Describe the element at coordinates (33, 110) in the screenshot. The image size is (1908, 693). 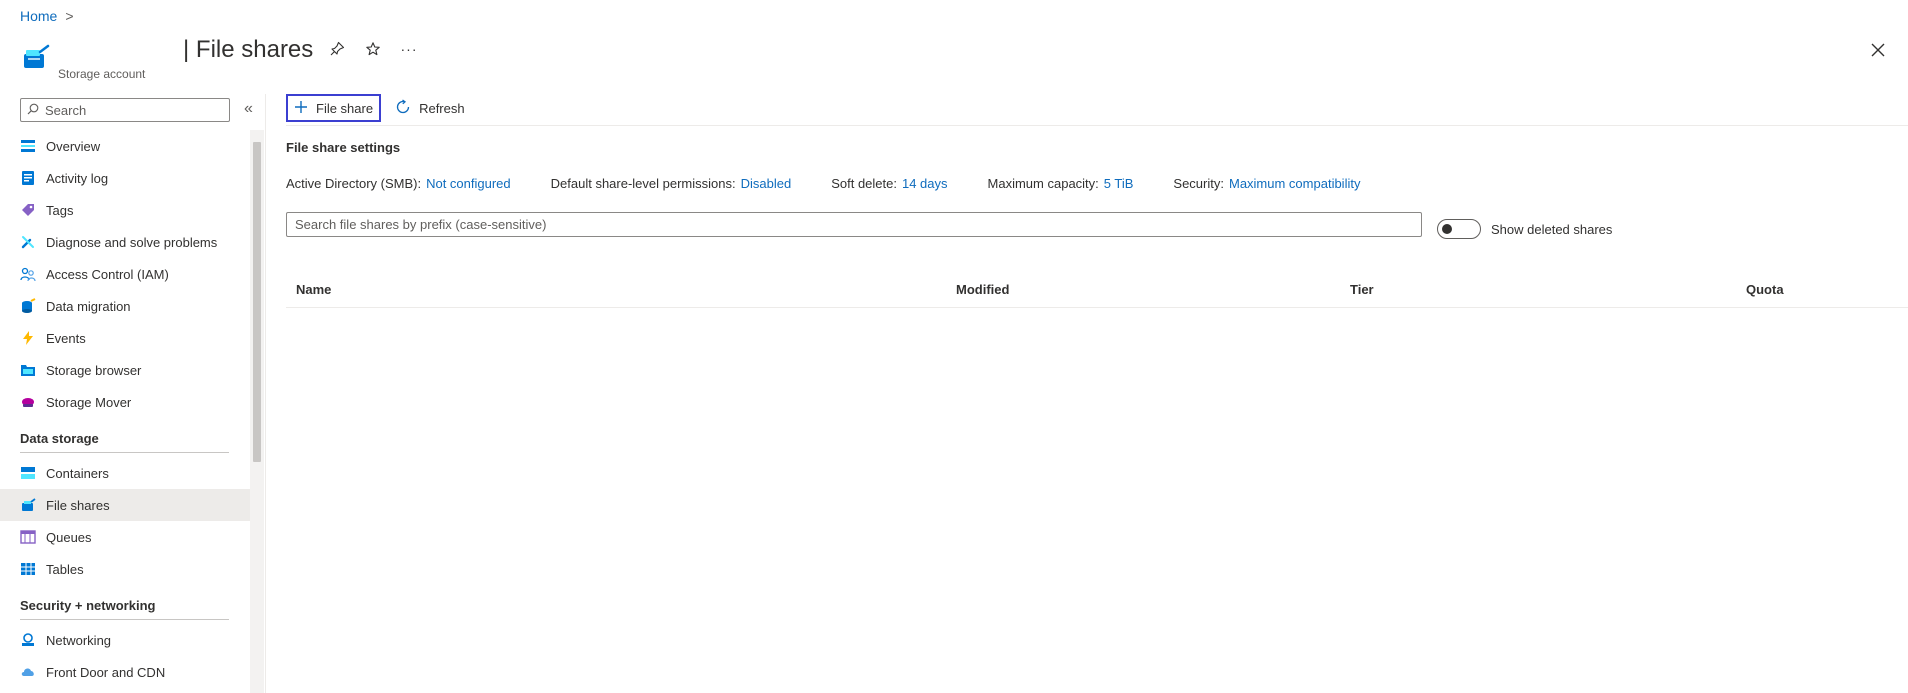
I see `search-icon` at that location.